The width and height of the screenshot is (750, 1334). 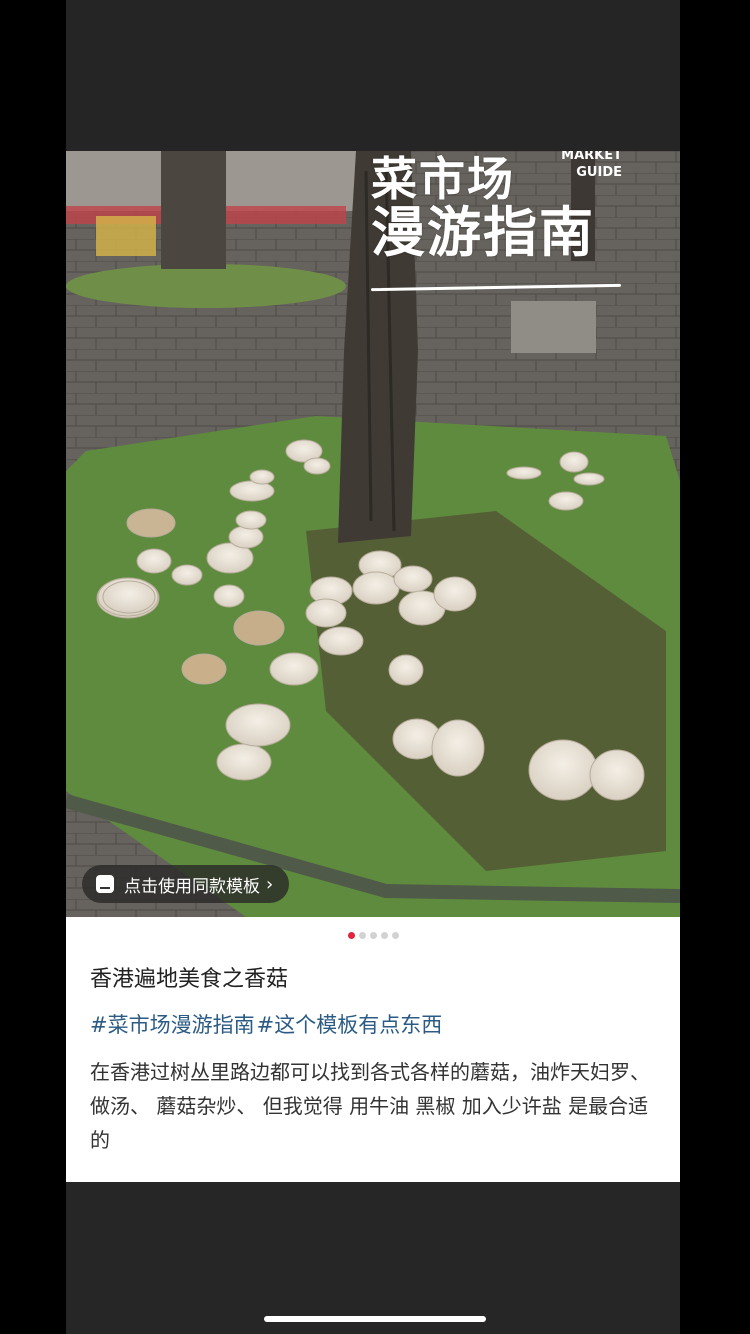 What do you see at coordinates (350, 1025) in the screenshot?
I see `tag-link: #这个模板有点东西` at bounding box center [350, 1025].